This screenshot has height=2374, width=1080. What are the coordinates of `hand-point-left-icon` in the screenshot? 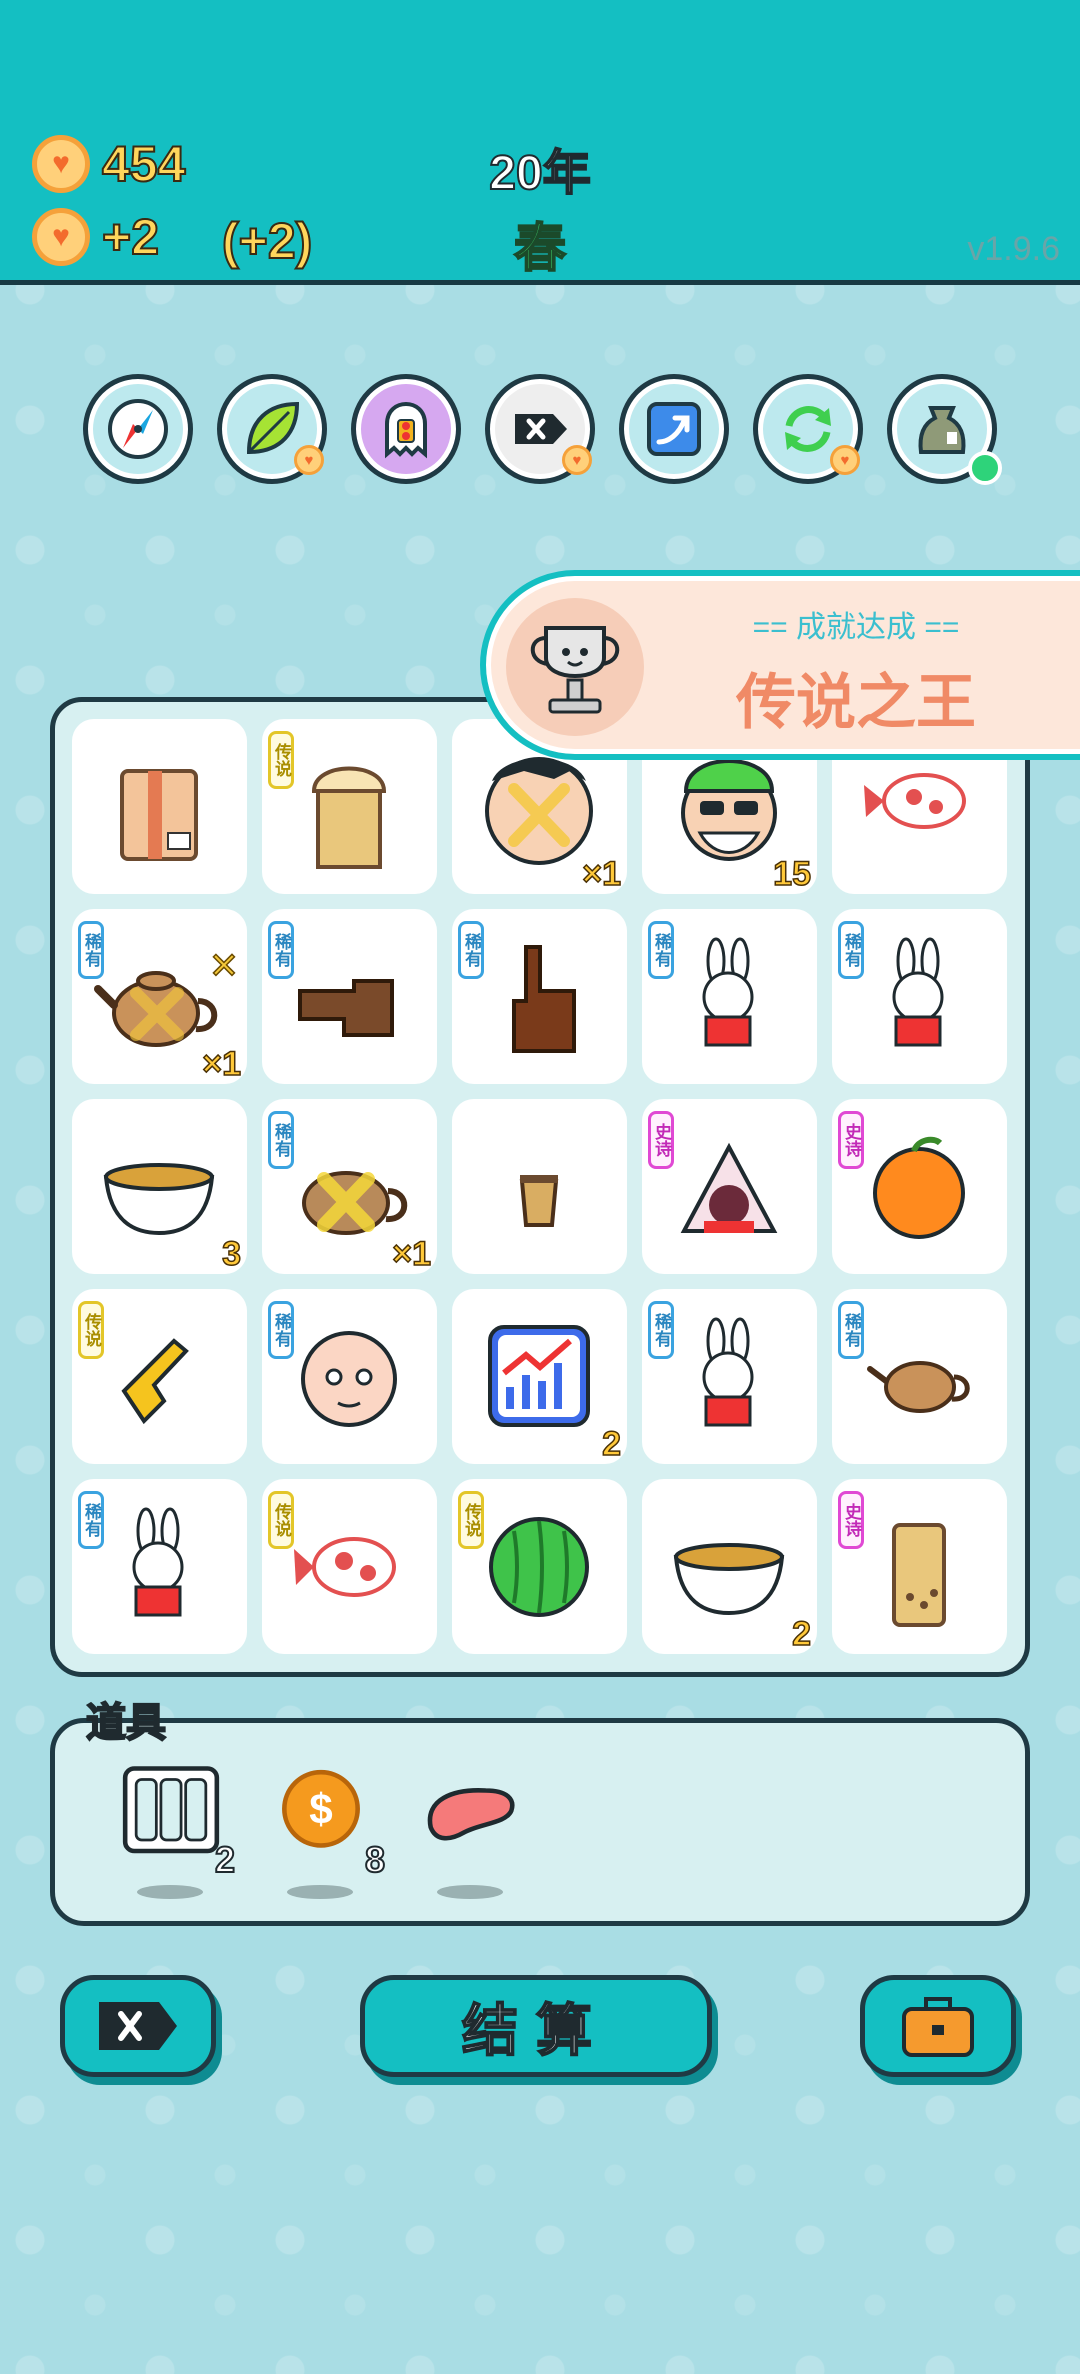 It's located at (346, 1008).